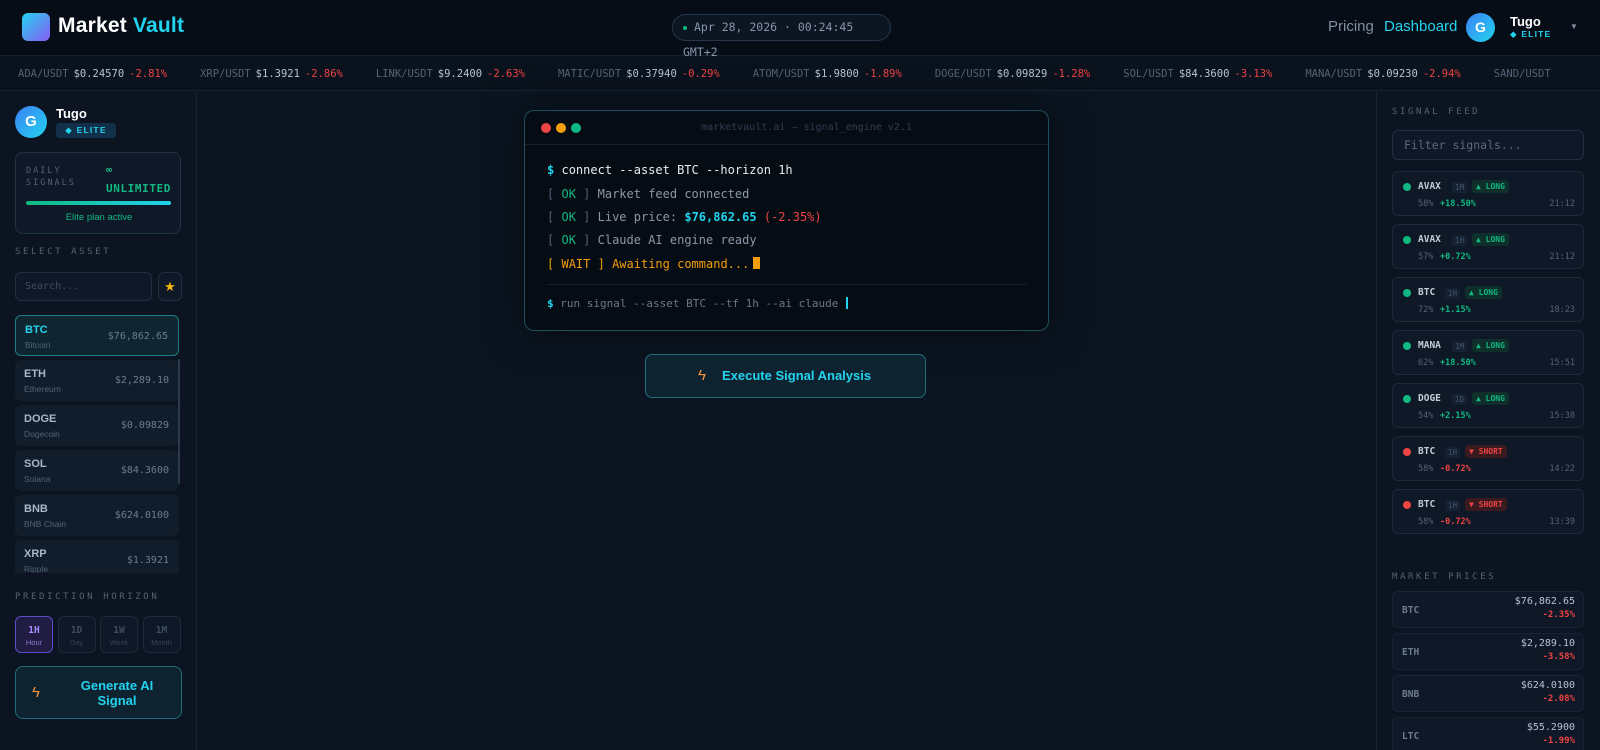  I want to click on signal-card: BTC 1H ▲ LONG 72% +1.15% 18:23, so click(1488, 299).